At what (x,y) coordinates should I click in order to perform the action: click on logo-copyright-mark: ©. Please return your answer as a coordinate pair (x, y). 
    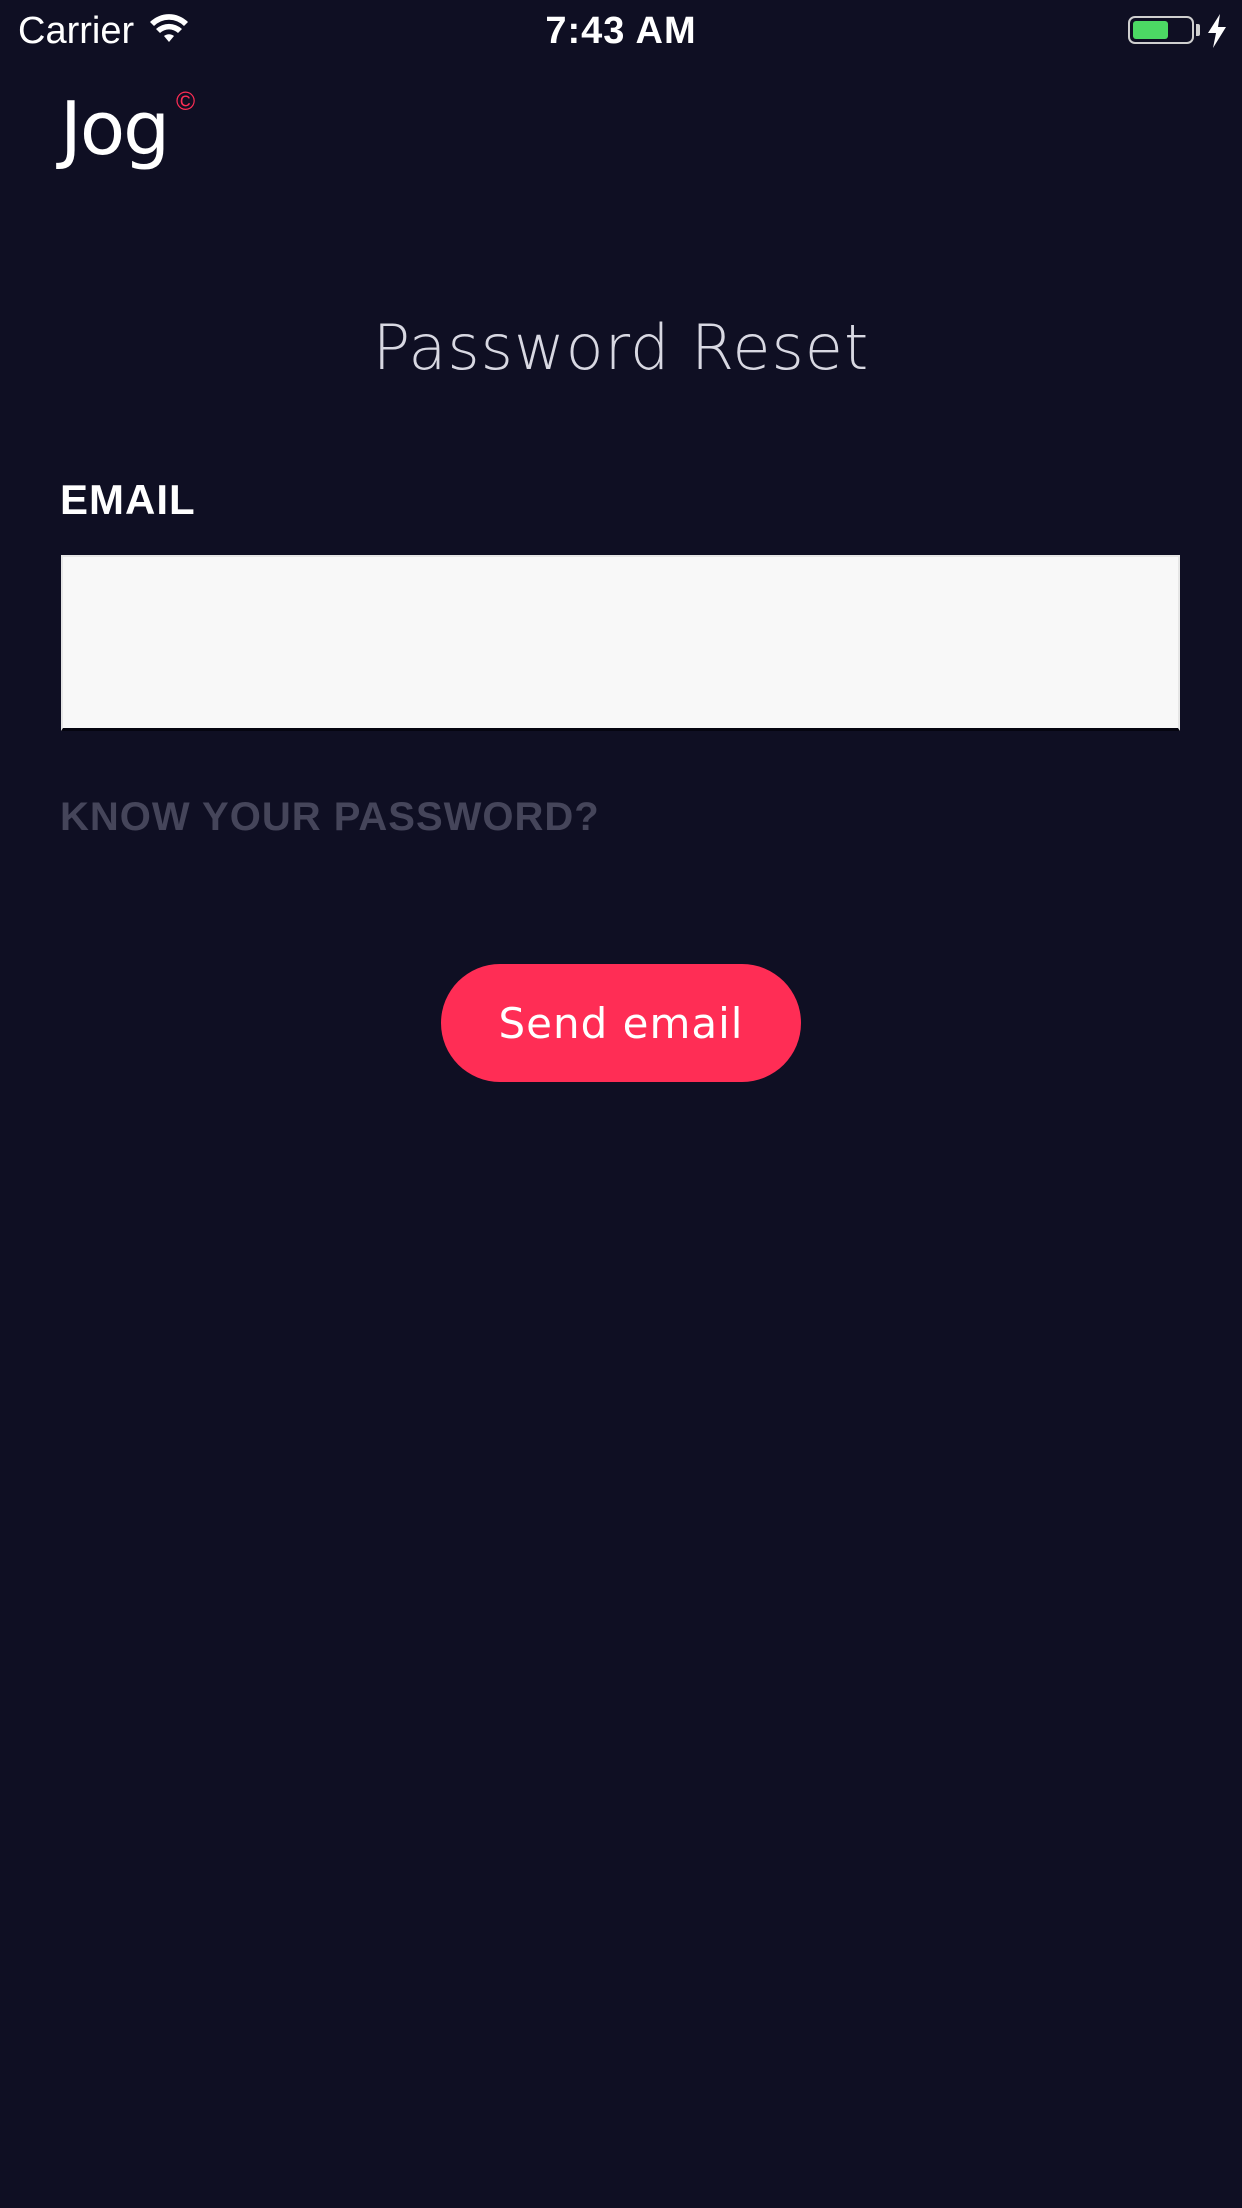
    Looking at the image, I should click on (186, 101).